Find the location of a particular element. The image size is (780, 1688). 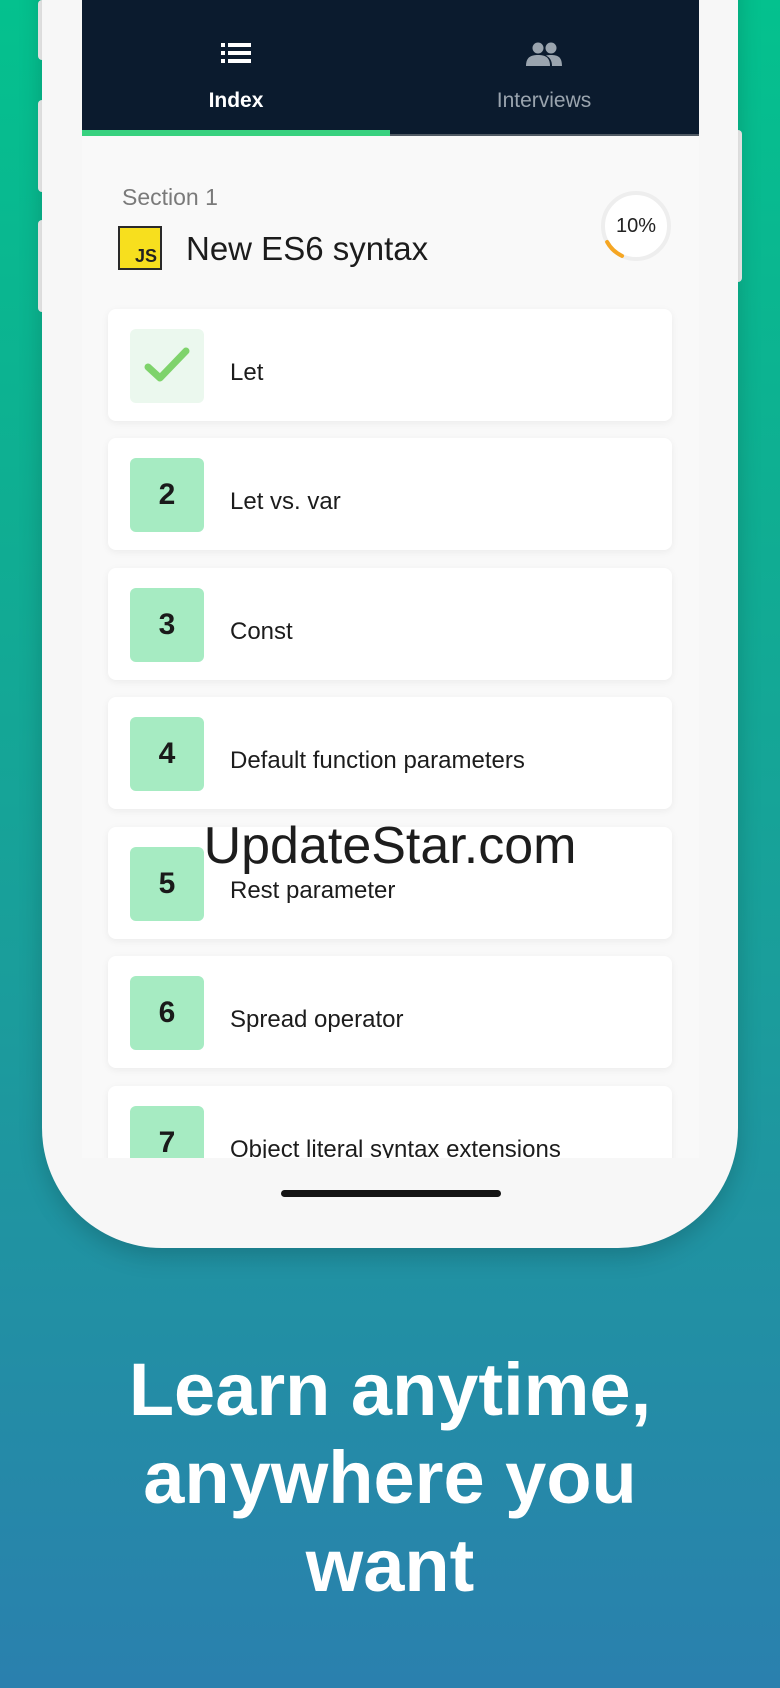

section-title: New ES6 syntax is located at coordinates (307, 248).